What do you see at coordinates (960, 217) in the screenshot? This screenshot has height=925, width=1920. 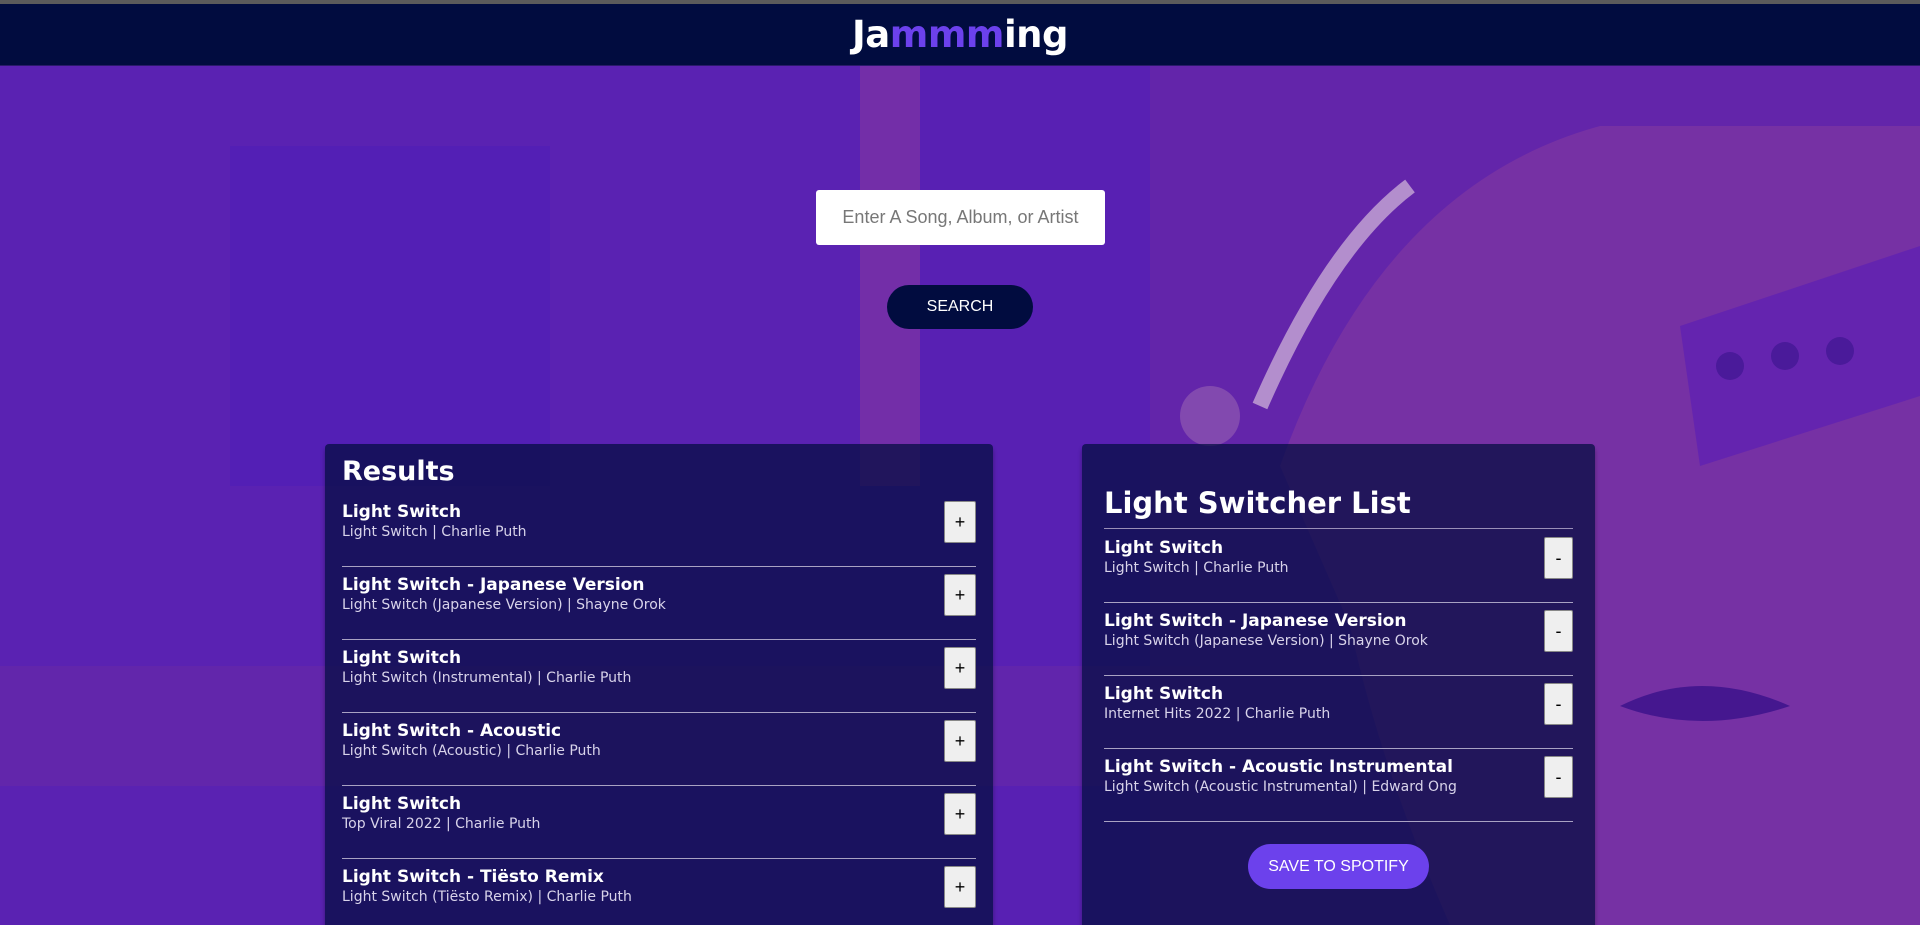 I see `search-input` at bounding box center [960, 217].